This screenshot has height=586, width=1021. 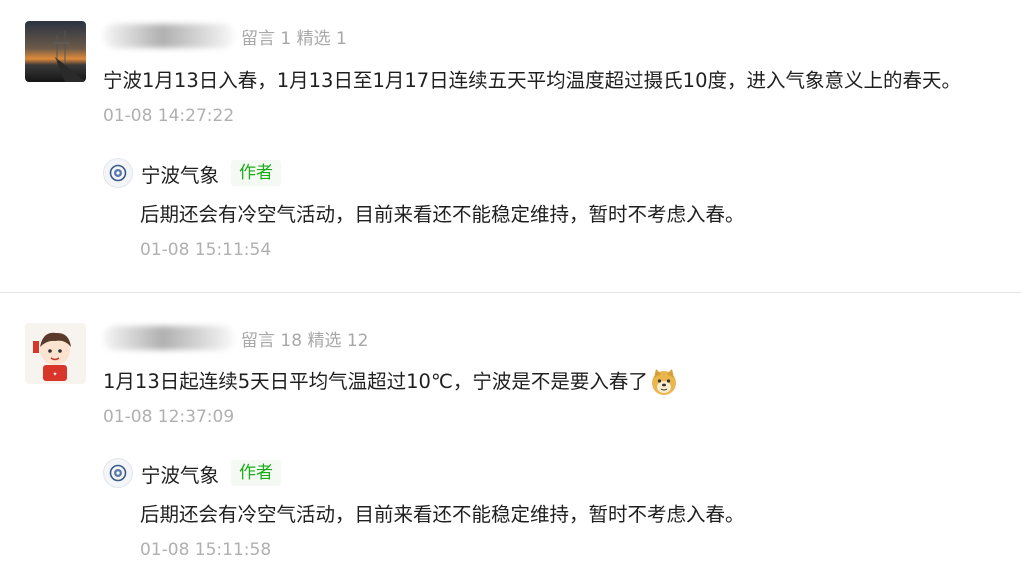 I want to click on cartoon-boy-icon: ✦, so click(x=55, y=353).